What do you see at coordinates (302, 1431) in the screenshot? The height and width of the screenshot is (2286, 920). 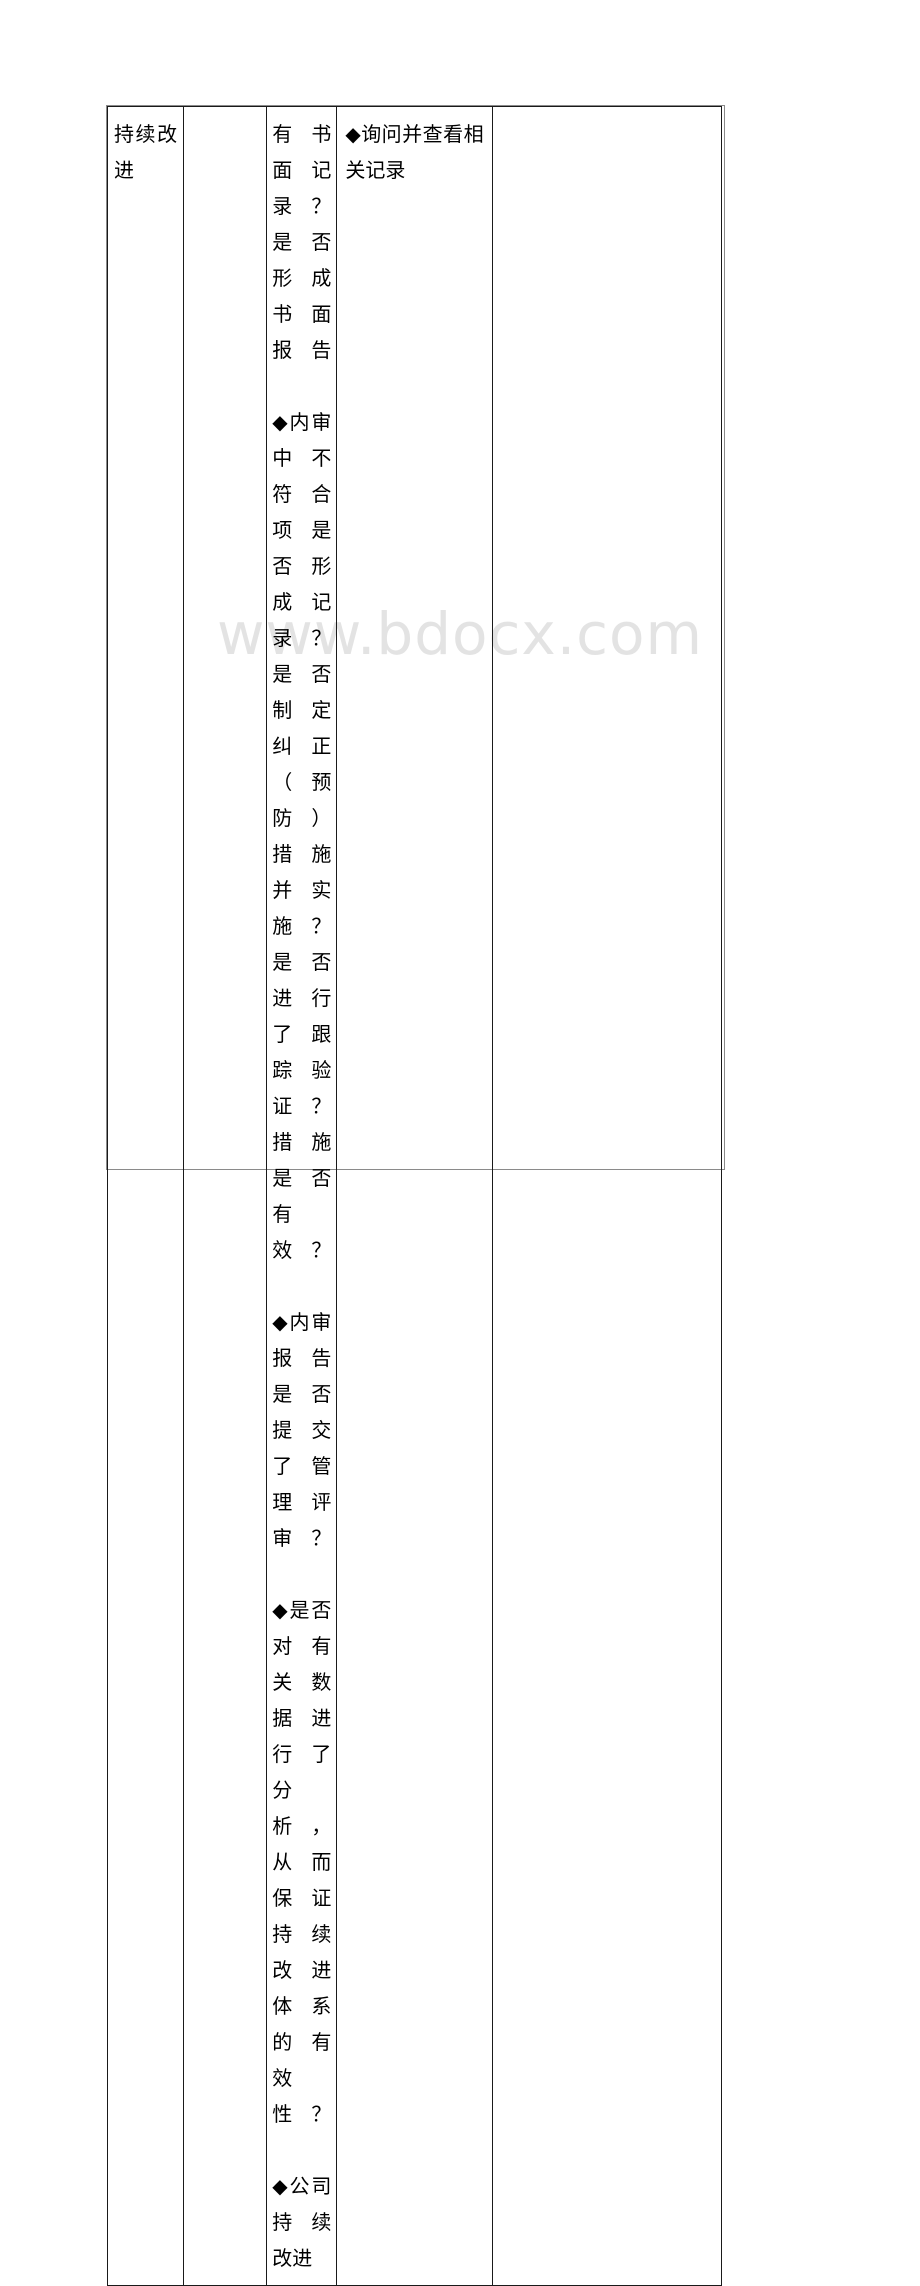 I see `cell-paragraph-3: ◆内审报告是否提交了管理评审？` at bounding box center [302, 1431].